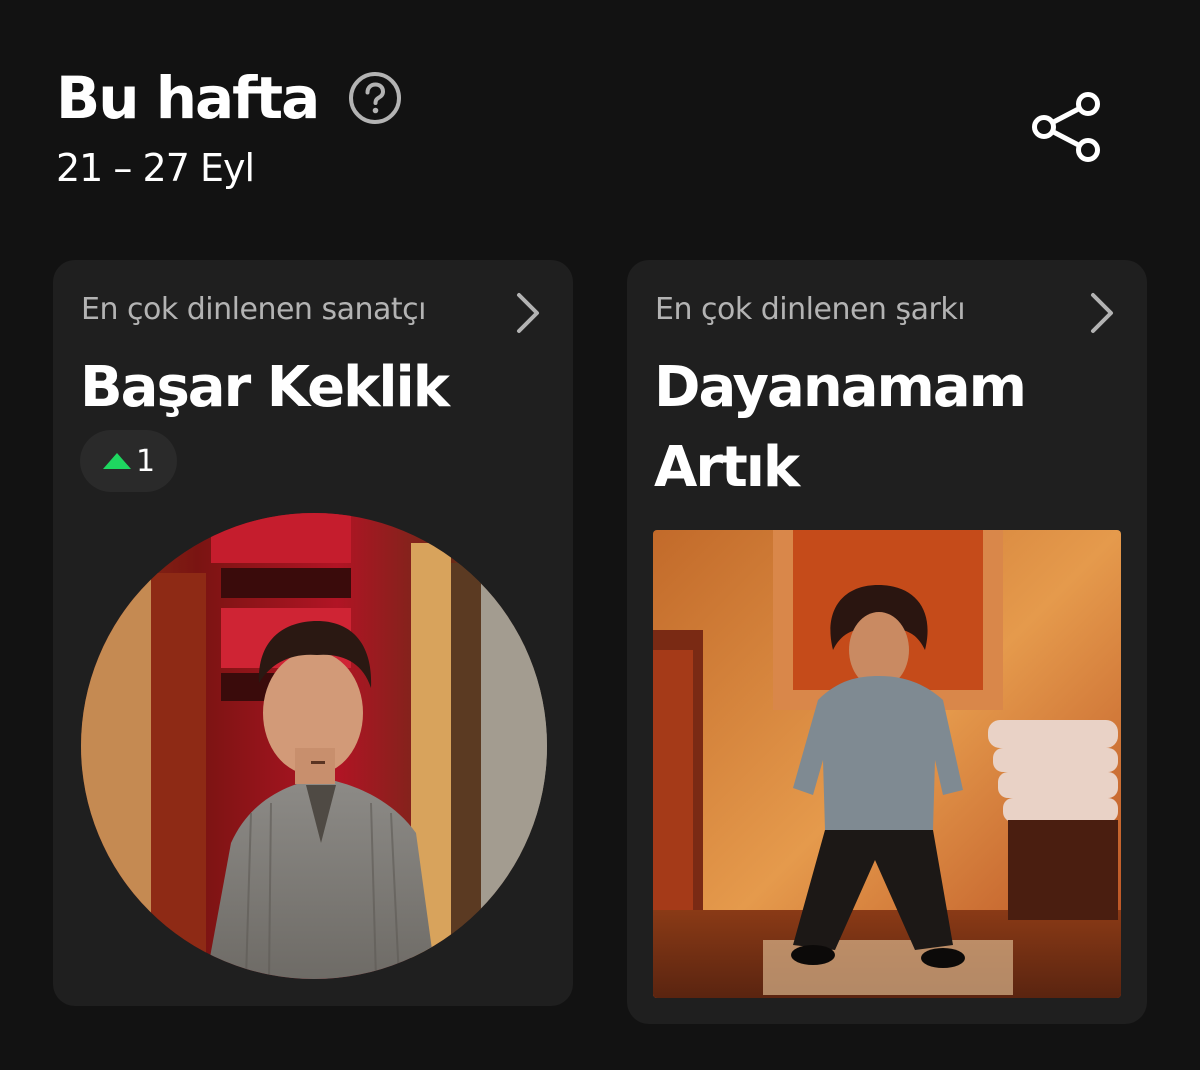 This screenshot has height=1070, width=1200. Describe the element at coordinates (1067, 127) in the screenshot. I see `share-icon` at that location.